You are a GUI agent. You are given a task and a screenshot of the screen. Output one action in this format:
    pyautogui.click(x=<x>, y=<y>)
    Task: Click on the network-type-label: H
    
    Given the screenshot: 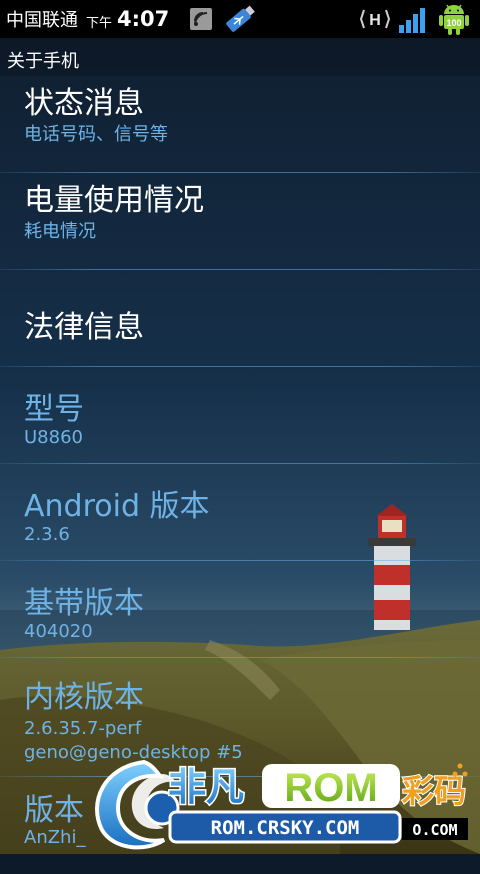 What is the action you would take?
    pyautogui.click(x=375, y=20)
    